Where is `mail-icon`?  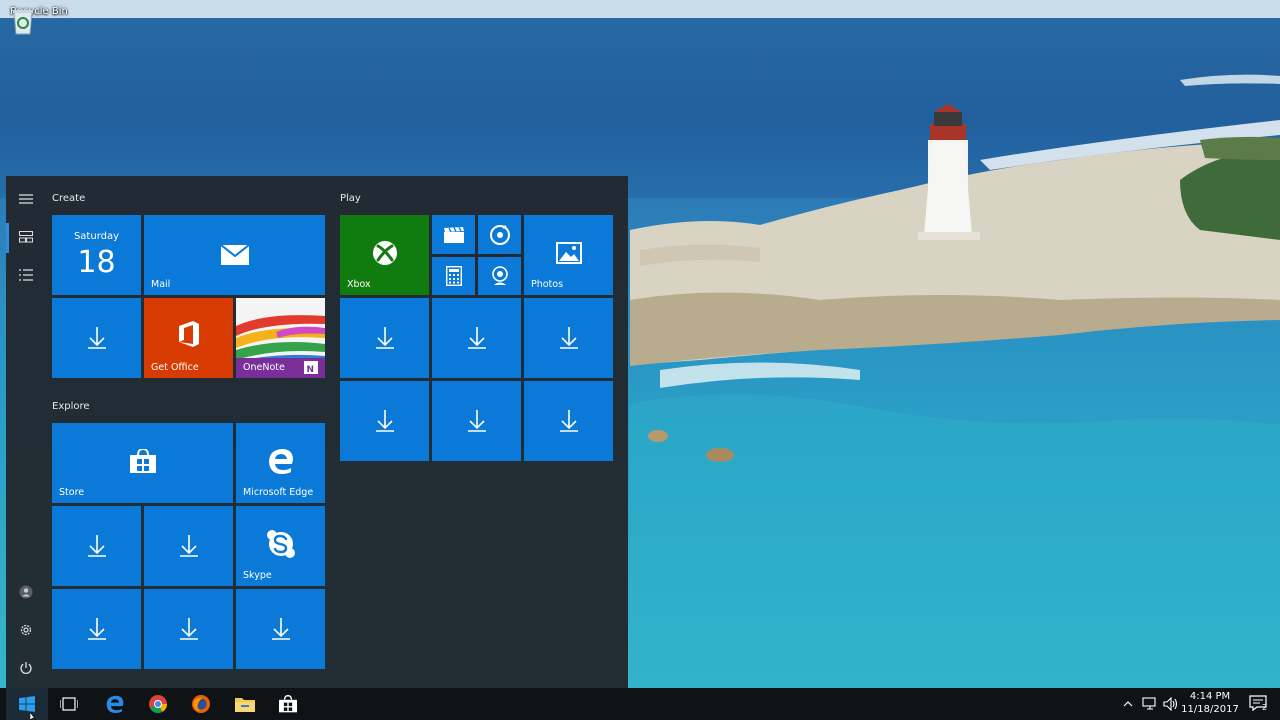 mail-icon is located at coordinates (234, 255).